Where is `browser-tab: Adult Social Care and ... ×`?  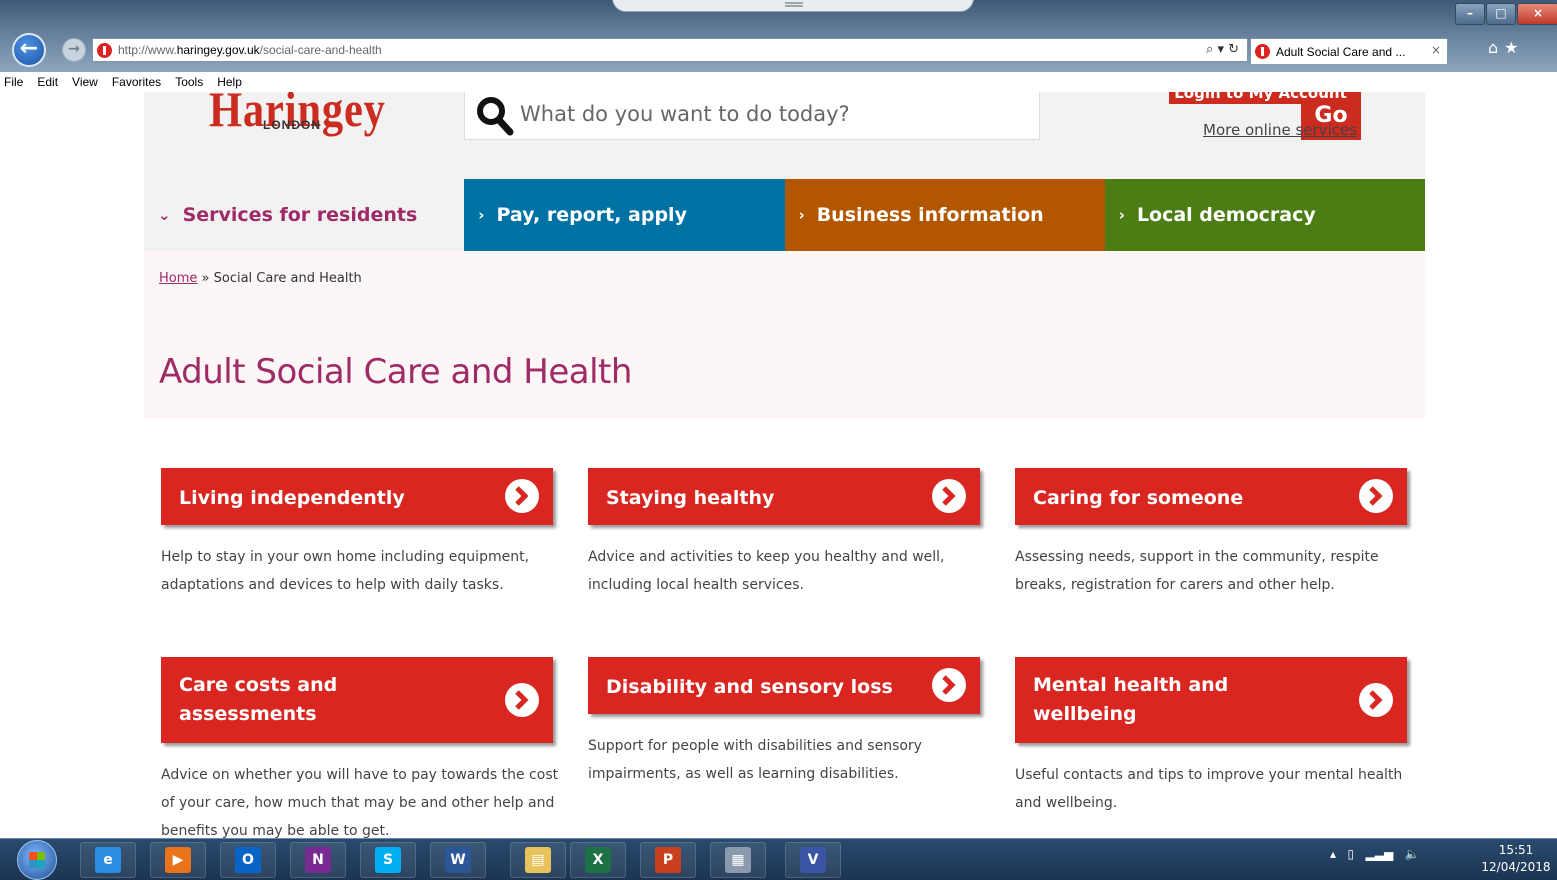
browser-tab: Adult Social Care and ... × is located at coordinates (1349, 51).